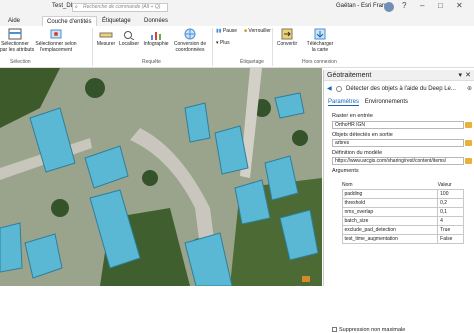  I want to click on convert-icon, so click(287, 34).